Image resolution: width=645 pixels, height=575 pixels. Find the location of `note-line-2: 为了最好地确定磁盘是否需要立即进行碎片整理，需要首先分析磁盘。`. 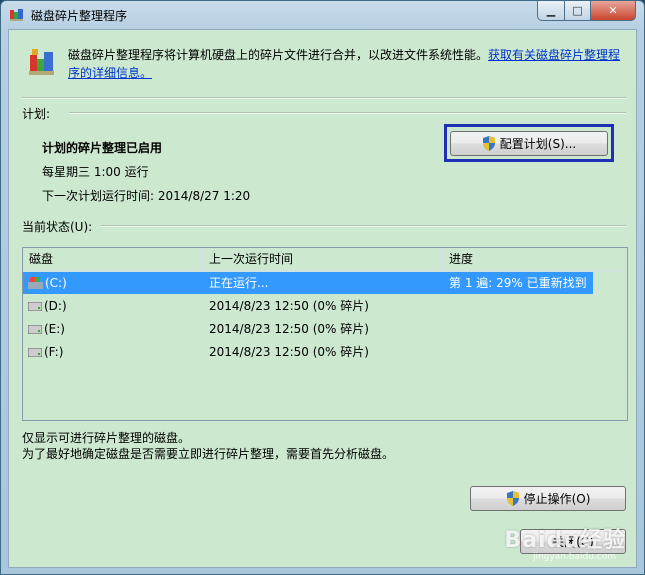

note-line-2: 为了最好地确定磁盘是否需要立即进行碎片整理，需要首先分析磁盘。 is located at coordinates (208, 454).